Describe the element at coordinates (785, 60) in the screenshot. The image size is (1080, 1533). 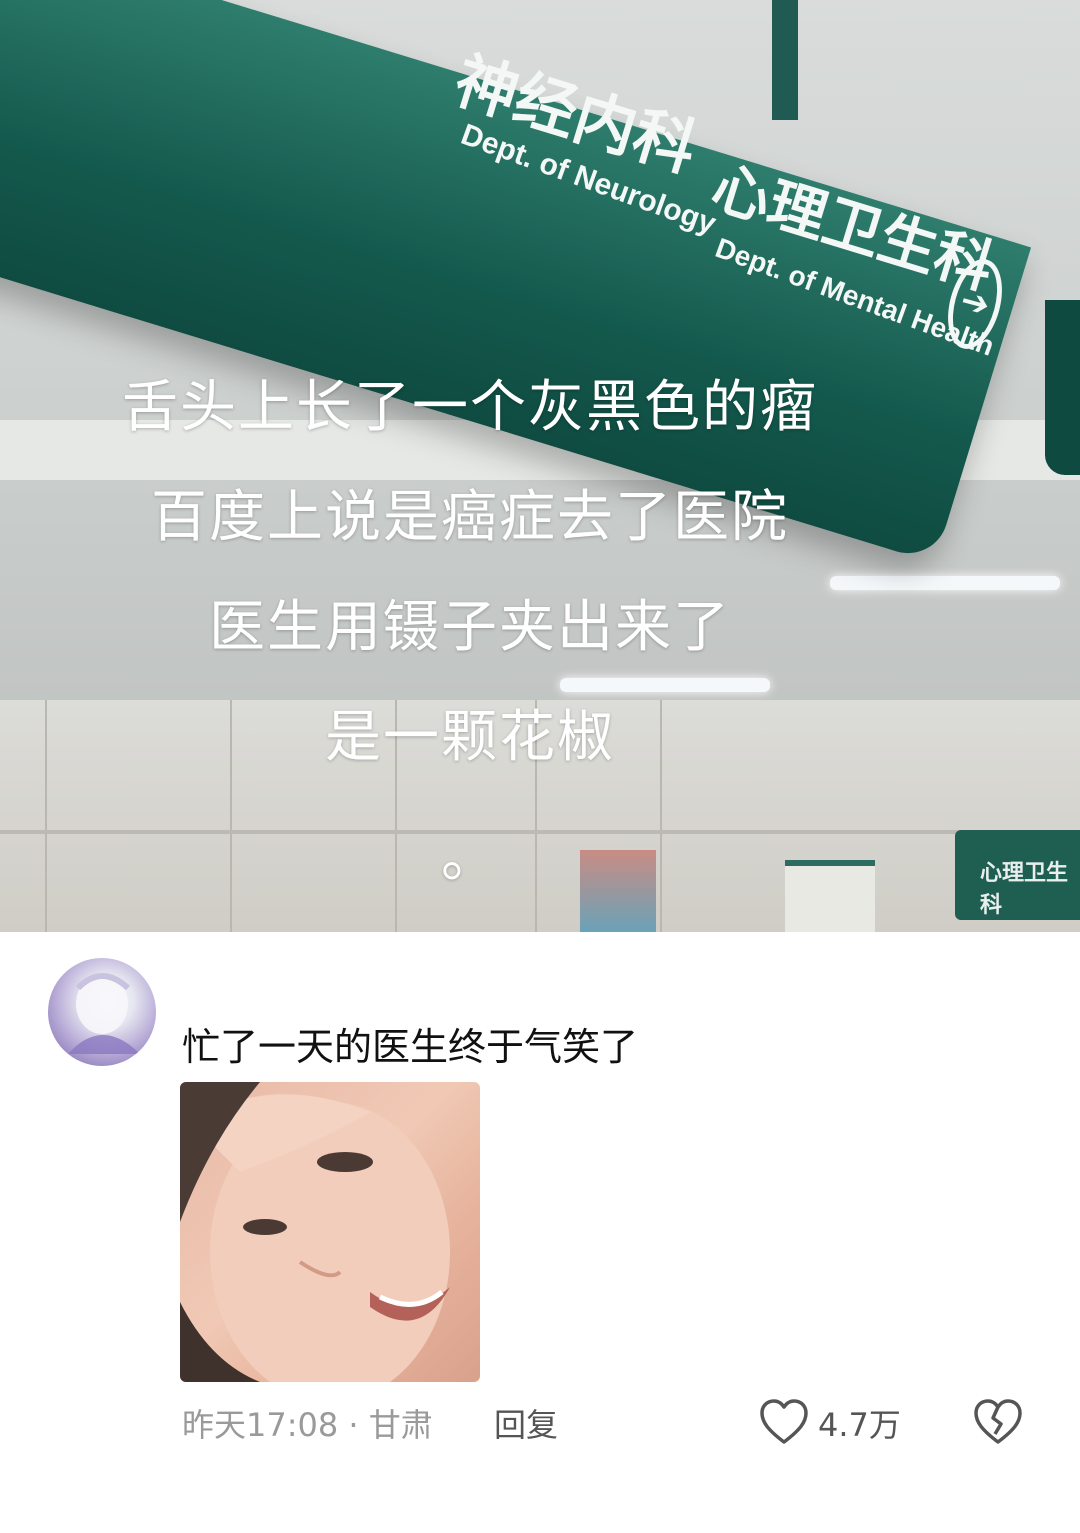
I see `sign-pole` at that location.